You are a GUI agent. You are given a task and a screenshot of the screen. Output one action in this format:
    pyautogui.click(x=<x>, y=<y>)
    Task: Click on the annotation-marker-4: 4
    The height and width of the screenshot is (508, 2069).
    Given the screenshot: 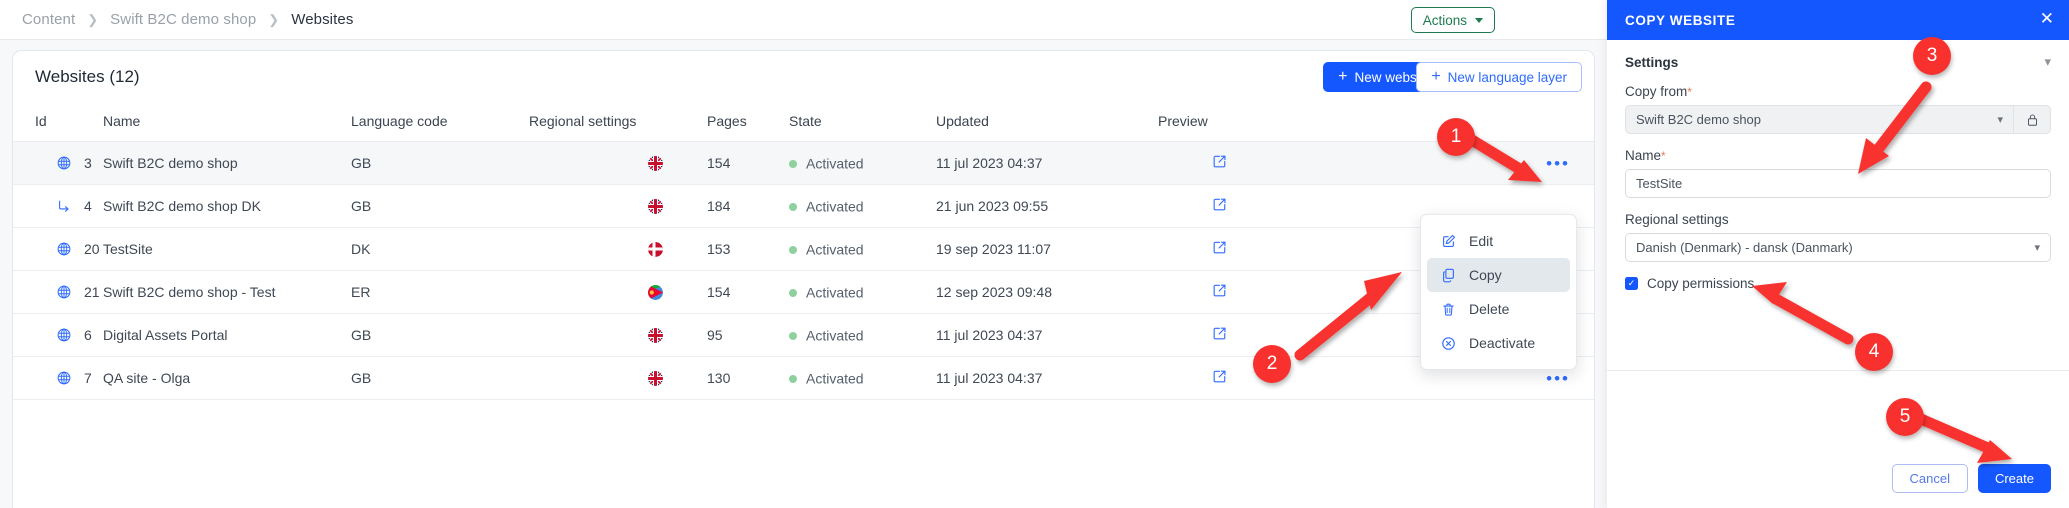 What is the action you would take?
    pyautogui.click(x=1874, y=352)
    